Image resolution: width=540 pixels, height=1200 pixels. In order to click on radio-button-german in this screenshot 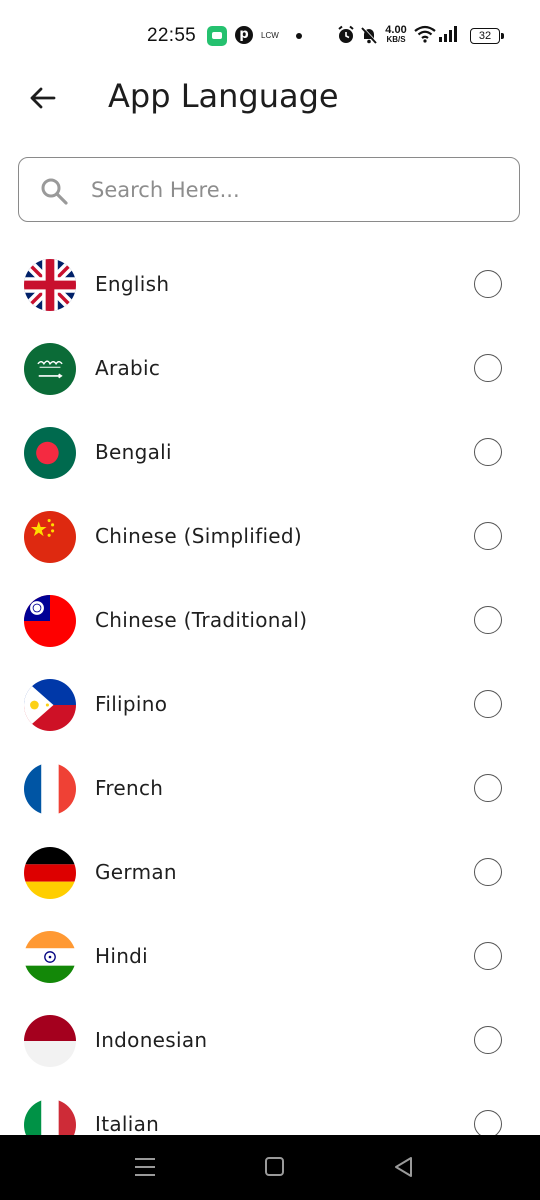, I will do `click(488, 872)`.